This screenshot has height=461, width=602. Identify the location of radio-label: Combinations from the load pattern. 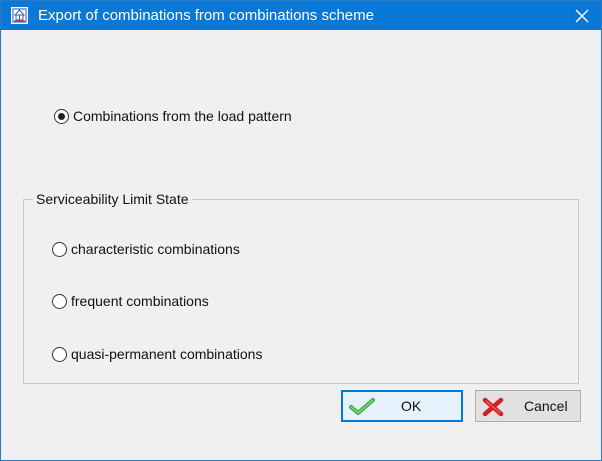
(182, 116).